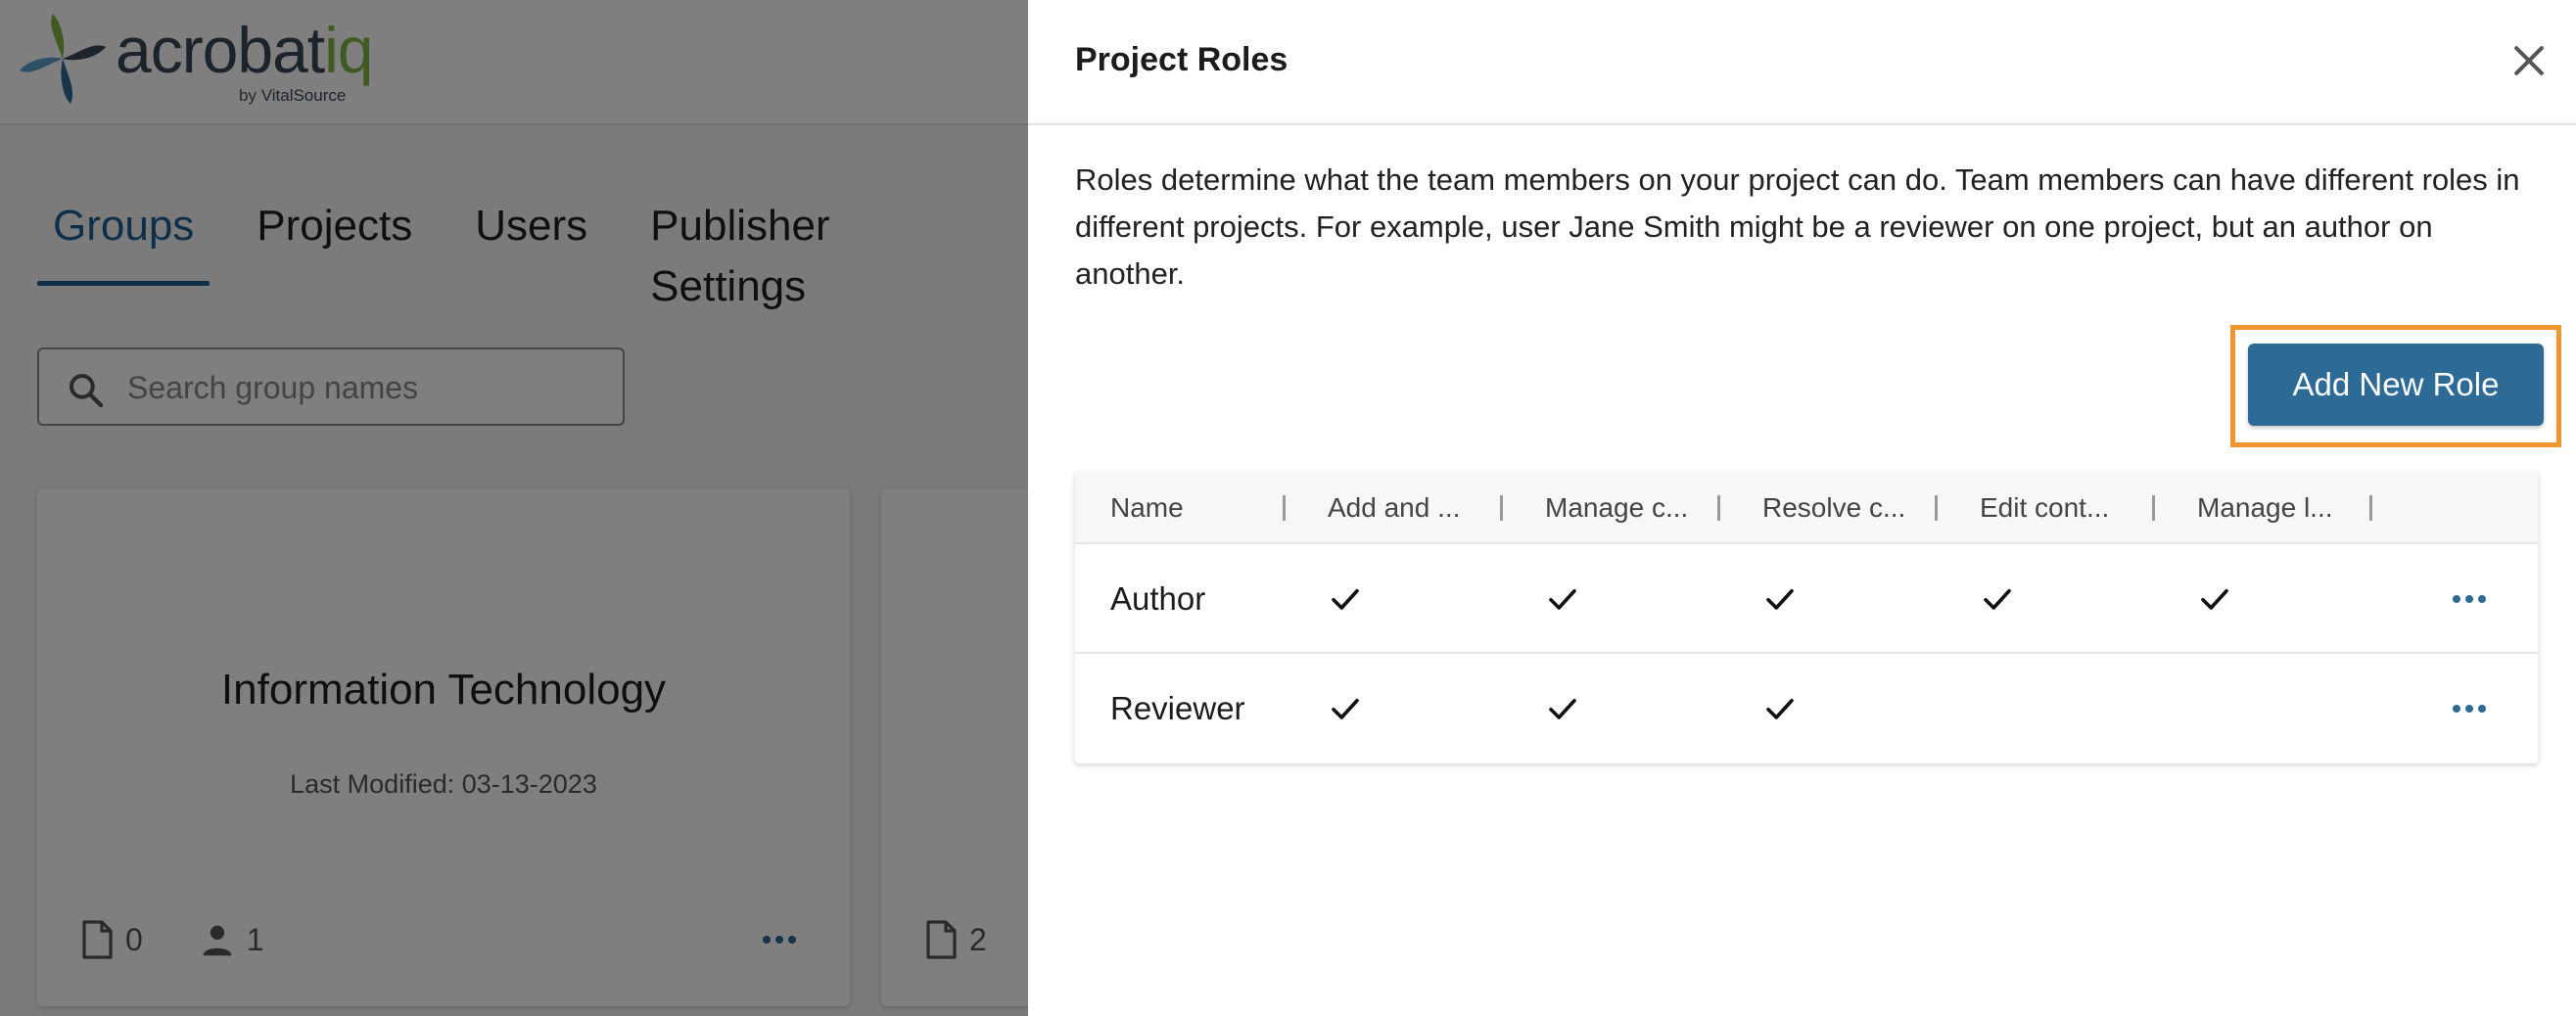  I want to click on table-row: Reviewer, so click(1806, 708).